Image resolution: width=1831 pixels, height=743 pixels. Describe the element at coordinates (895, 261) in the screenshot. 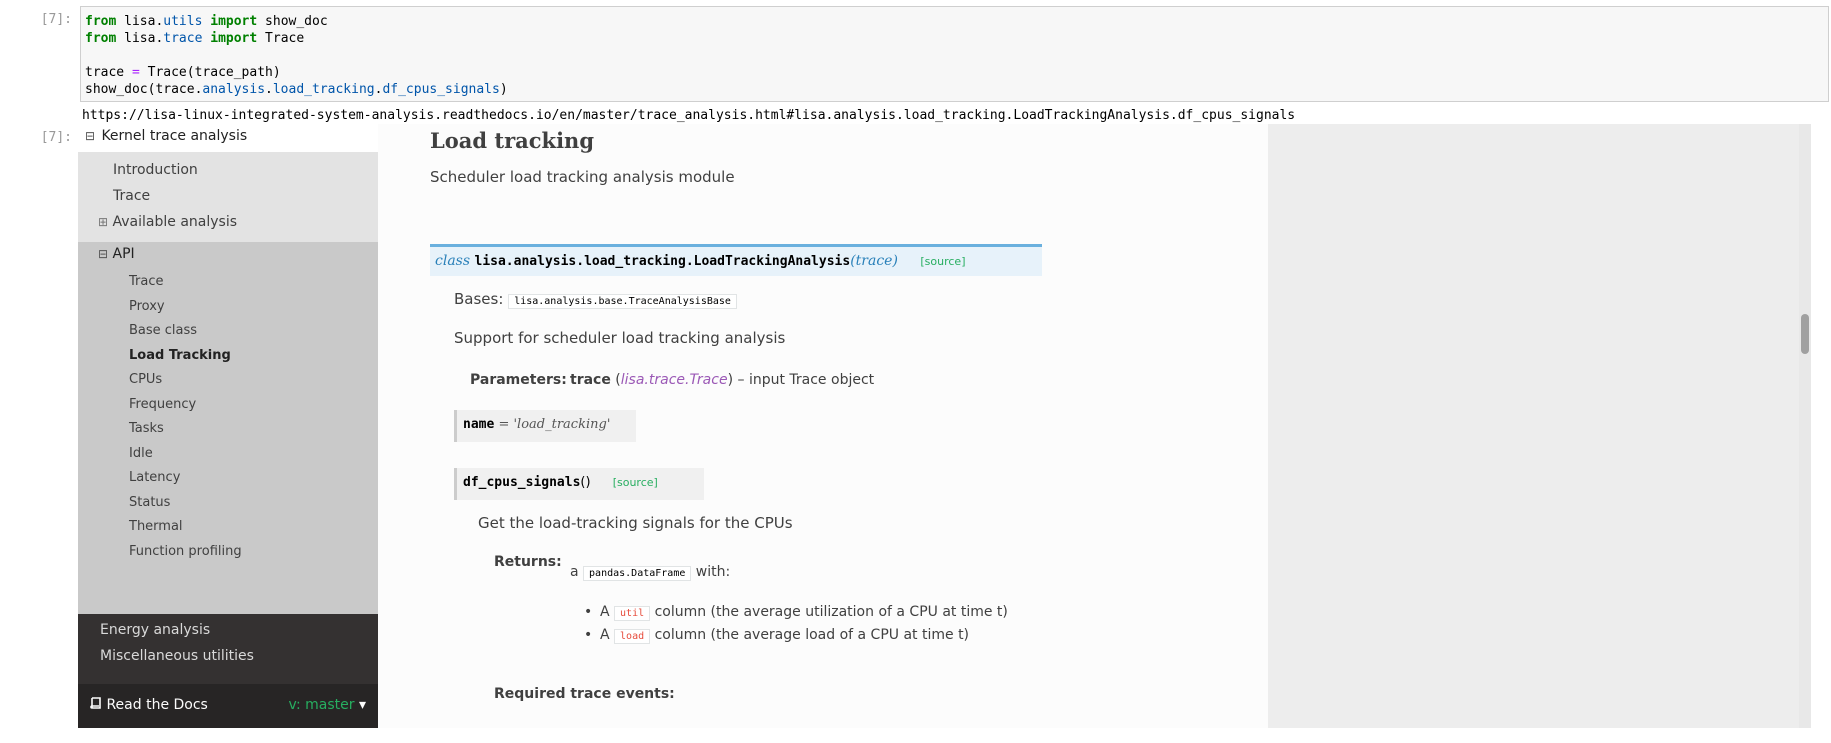

I see `sig-close: )` at that location.